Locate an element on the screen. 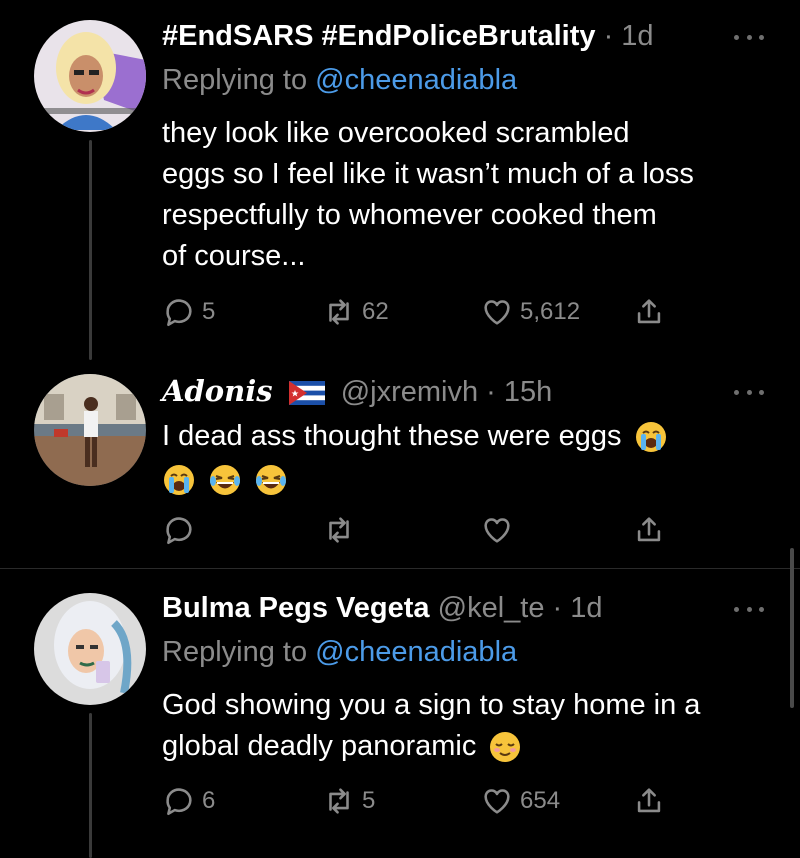  like-button is located at coordinates (497, 530).